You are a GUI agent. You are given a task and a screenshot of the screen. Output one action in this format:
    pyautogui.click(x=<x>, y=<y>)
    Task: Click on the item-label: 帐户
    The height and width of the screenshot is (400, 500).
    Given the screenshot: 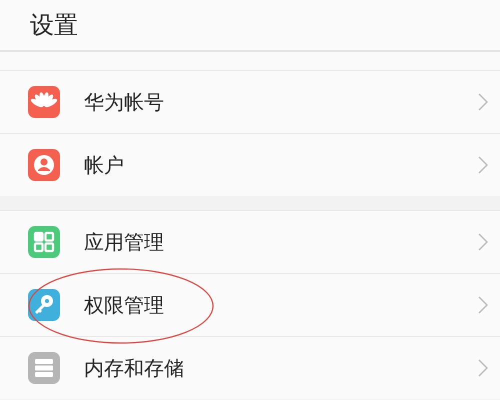 What is the action you would take?
    pyautogui.click(x=104, y=165)
    